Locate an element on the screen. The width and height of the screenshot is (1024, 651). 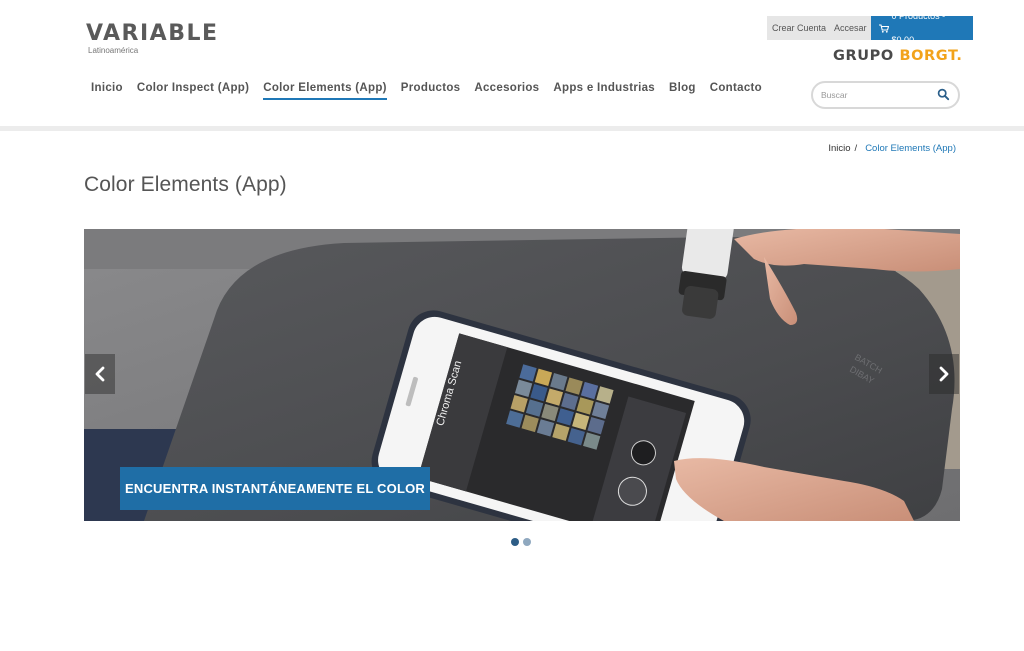
partner-logo-text: GRUPO is located at coordinates (866, 56).